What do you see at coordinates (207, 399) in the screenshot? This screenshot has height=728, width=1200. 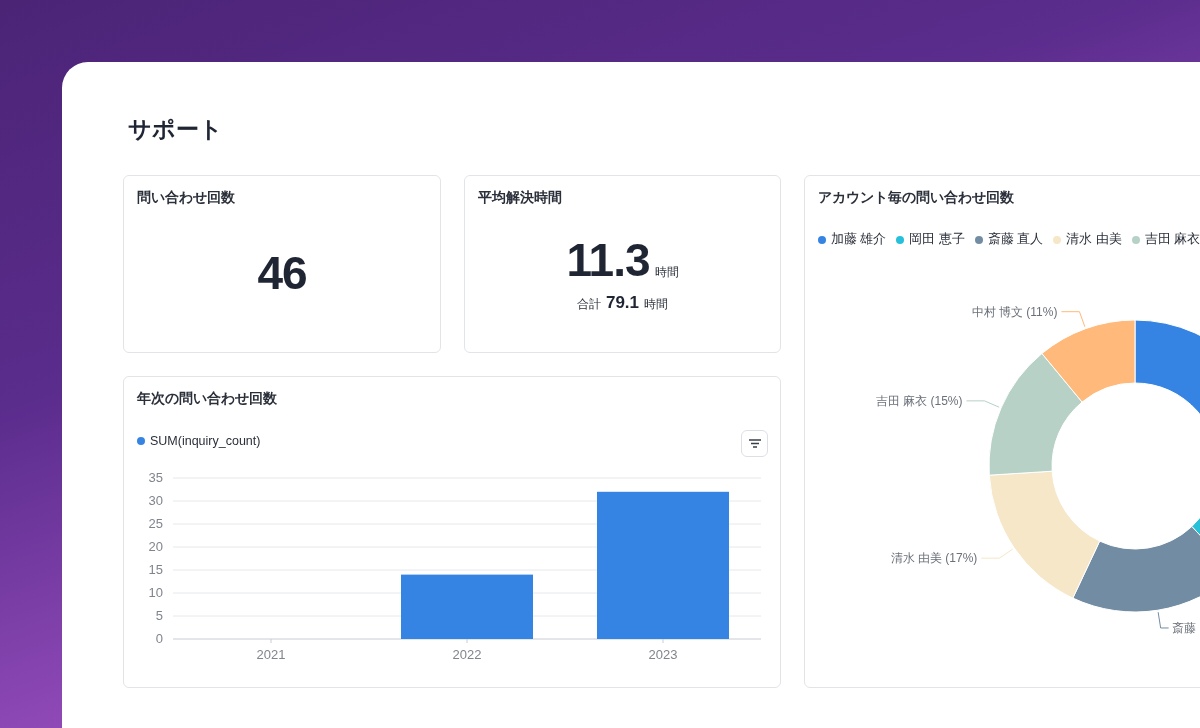 I see `card-title: 年次の問い合わせ回数` at bounding box center [207, 399].